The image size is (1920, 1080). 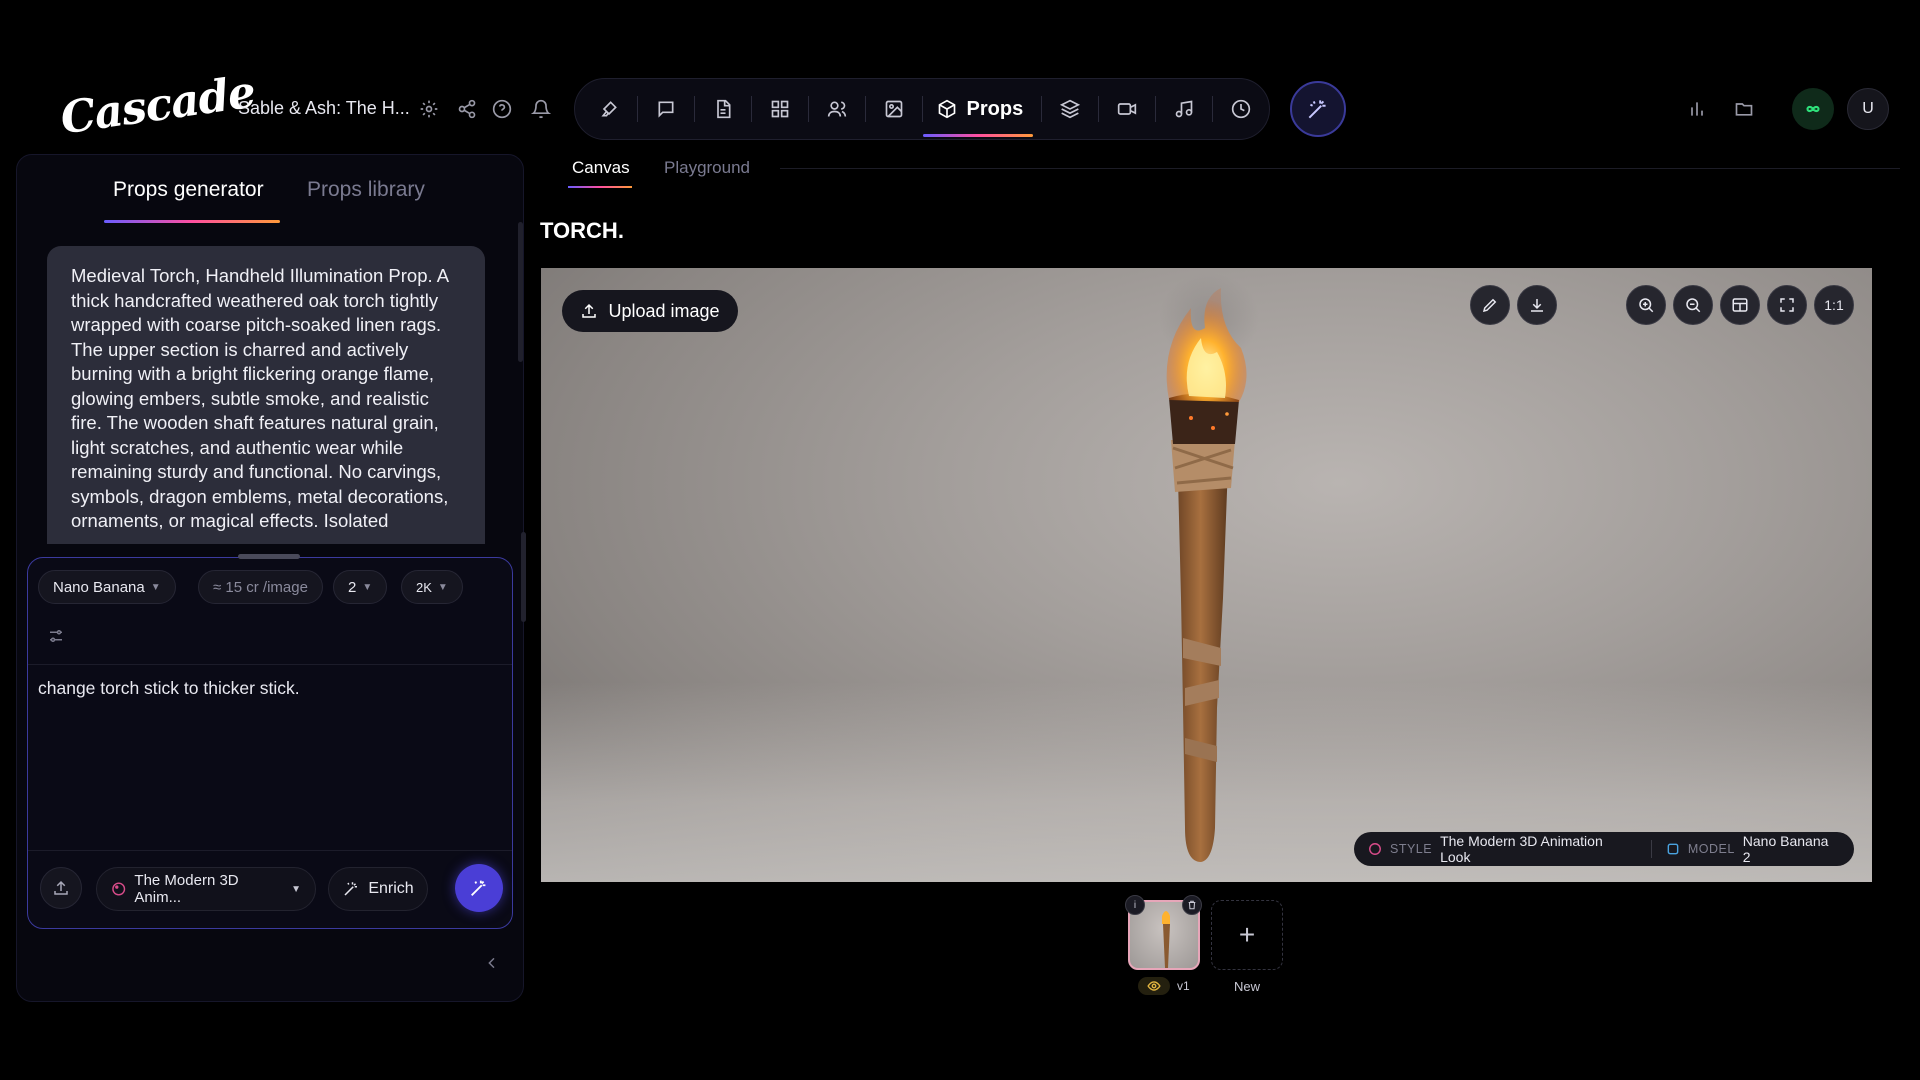 I want to click on model-select-label: Nano Banana, so click(x=99, y=587).